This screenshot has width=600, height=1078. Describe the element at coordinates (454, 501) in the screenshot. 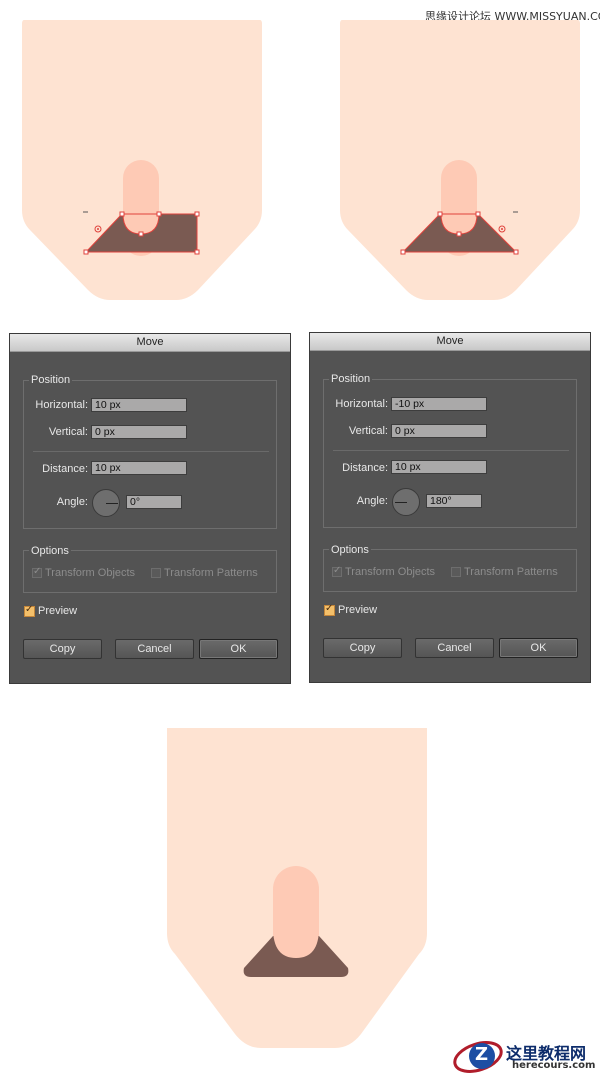

I see `angle-input: 180°` at that location.